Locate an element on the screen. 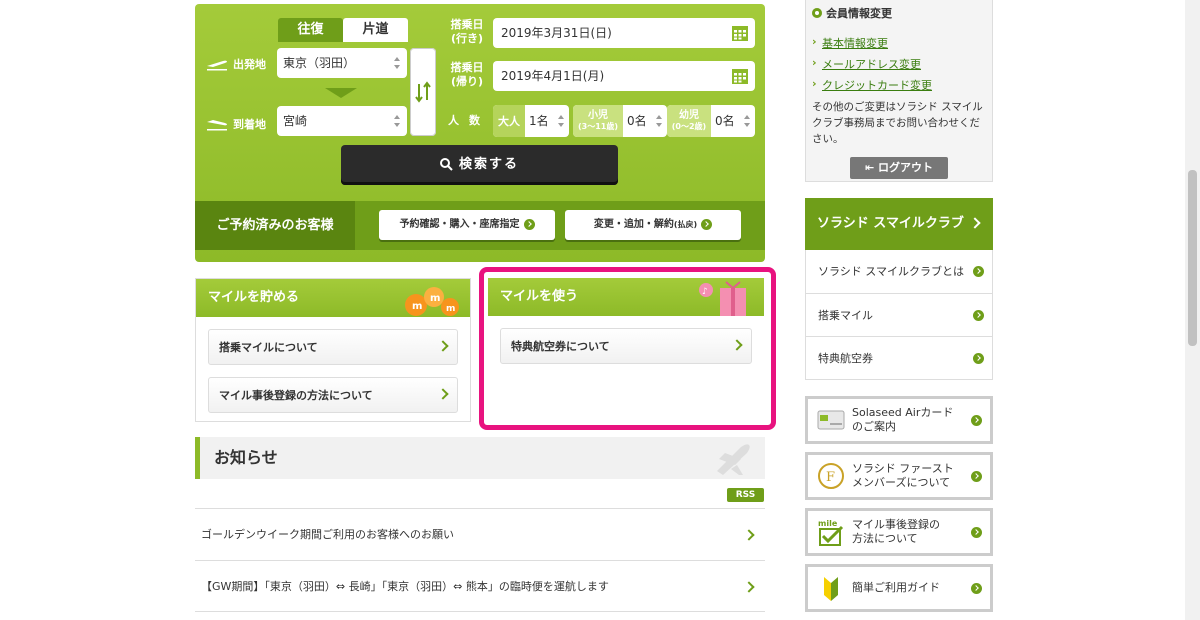 The image size is (1200, 620). beginner-mark-icon is located at coordinates (831, 589).